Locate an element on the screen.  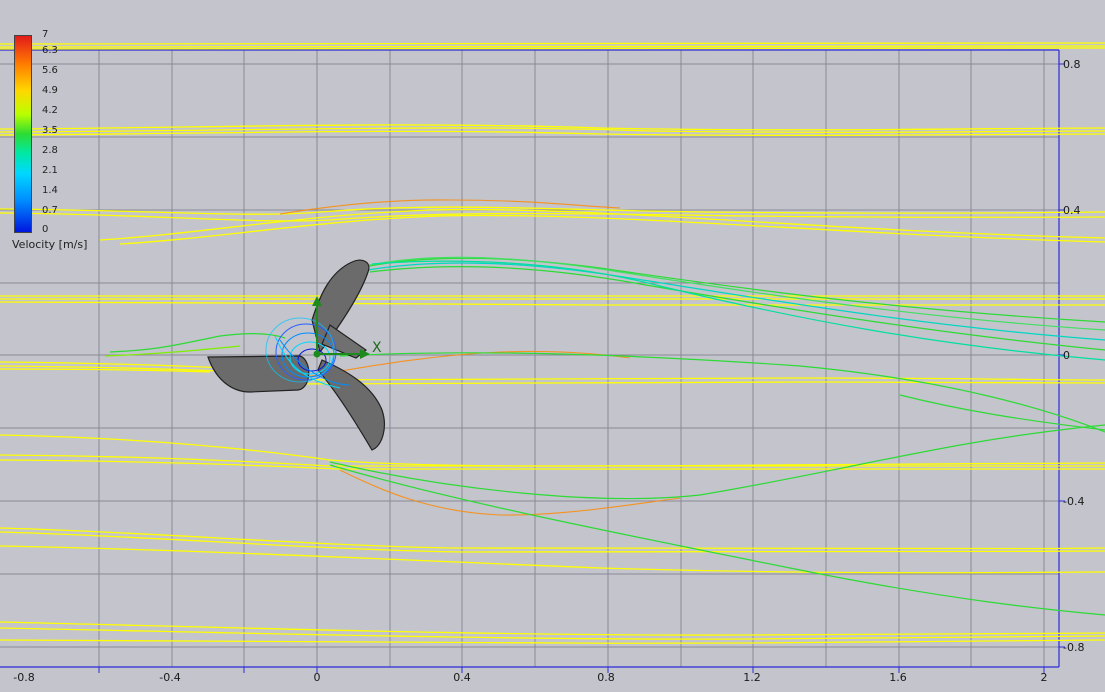
legend-tick: 0 is located at coordinates (45, 229).